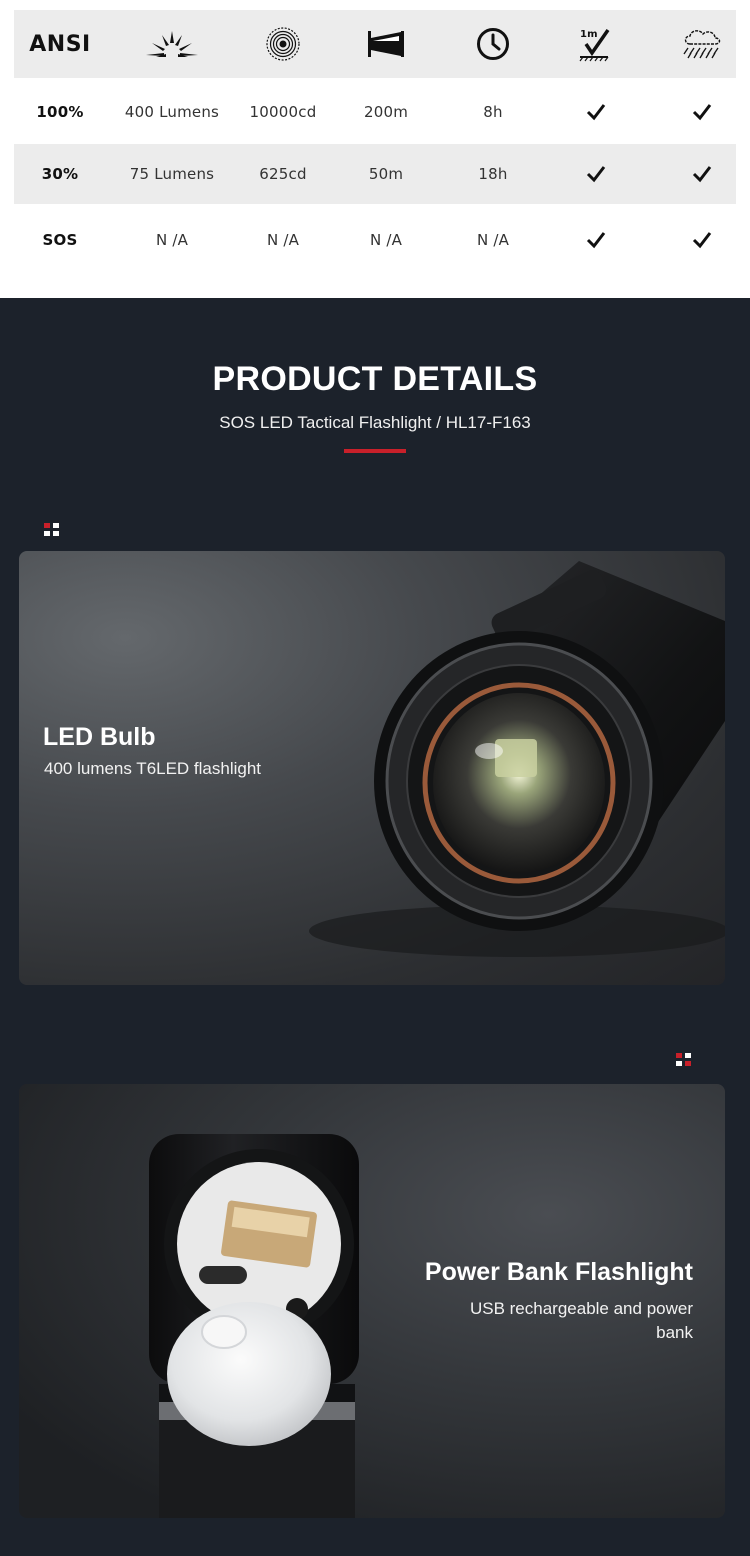  What do you see at coordinates (283, 240) in the screenshot?
I see `beam-intensity-cell: N /A` at bounding box center [283, 240].